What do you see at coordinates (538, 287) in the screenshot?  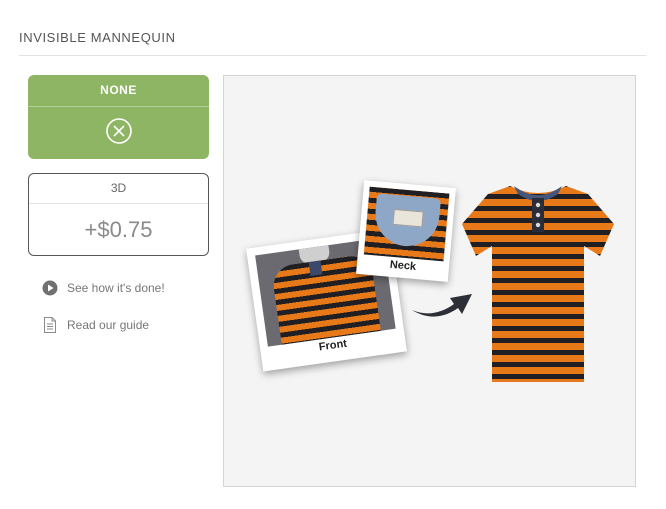 I see `tshirt-image` at bounding box center [538, 287].